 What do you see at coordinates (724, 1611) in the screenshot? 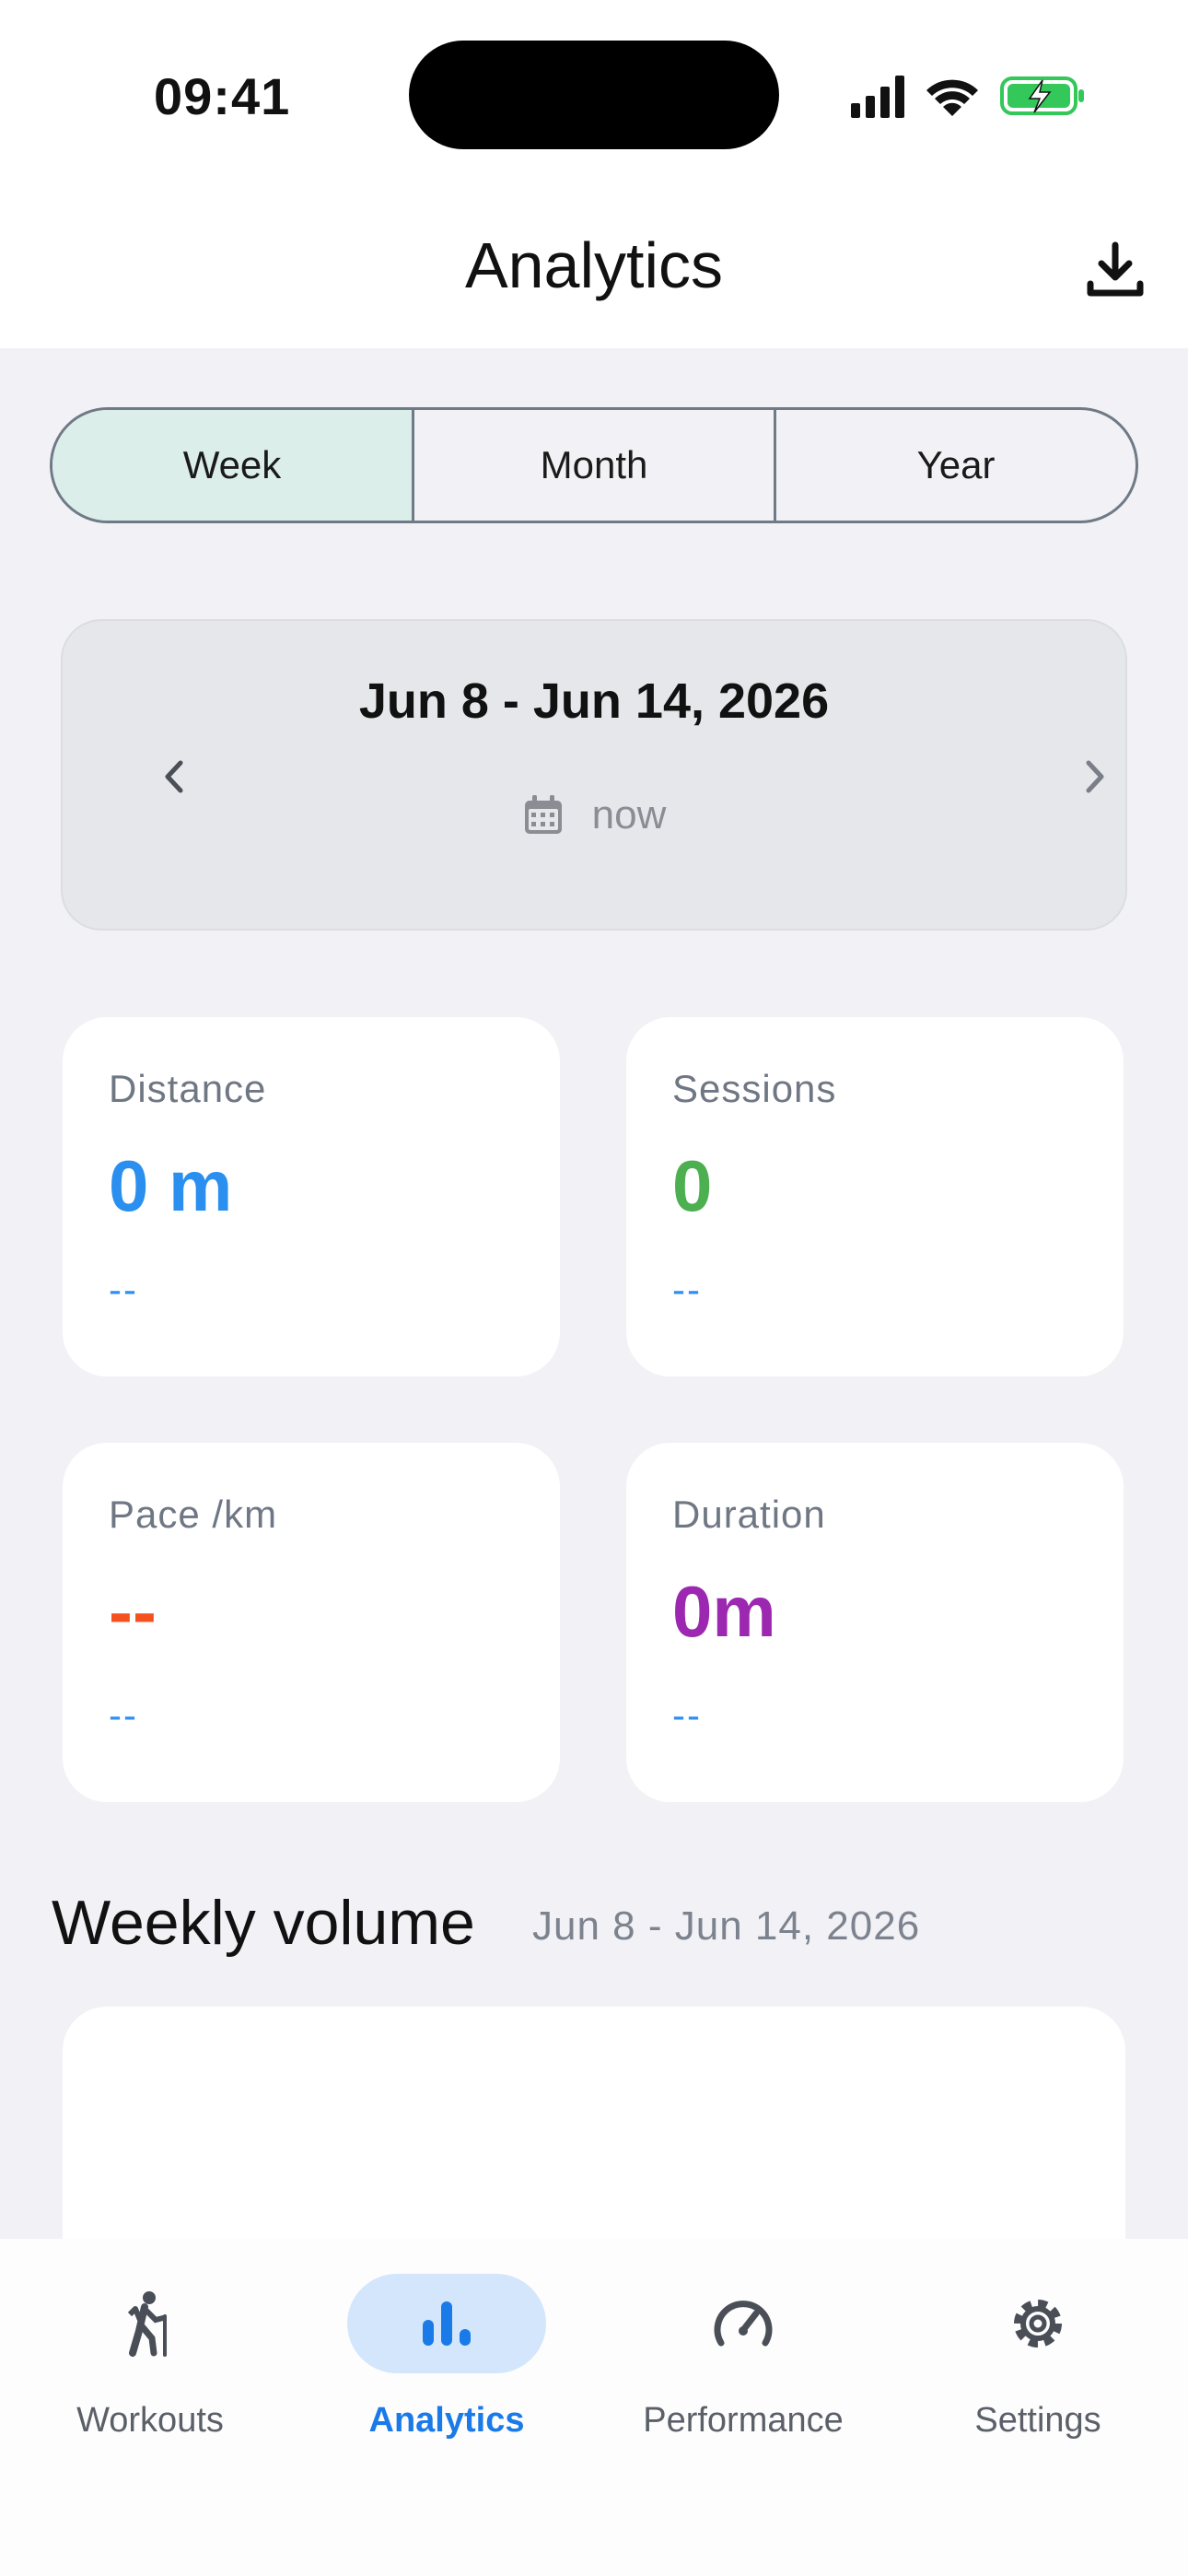
I see `duration-value: 0m` at bounding box center [724, 1611].